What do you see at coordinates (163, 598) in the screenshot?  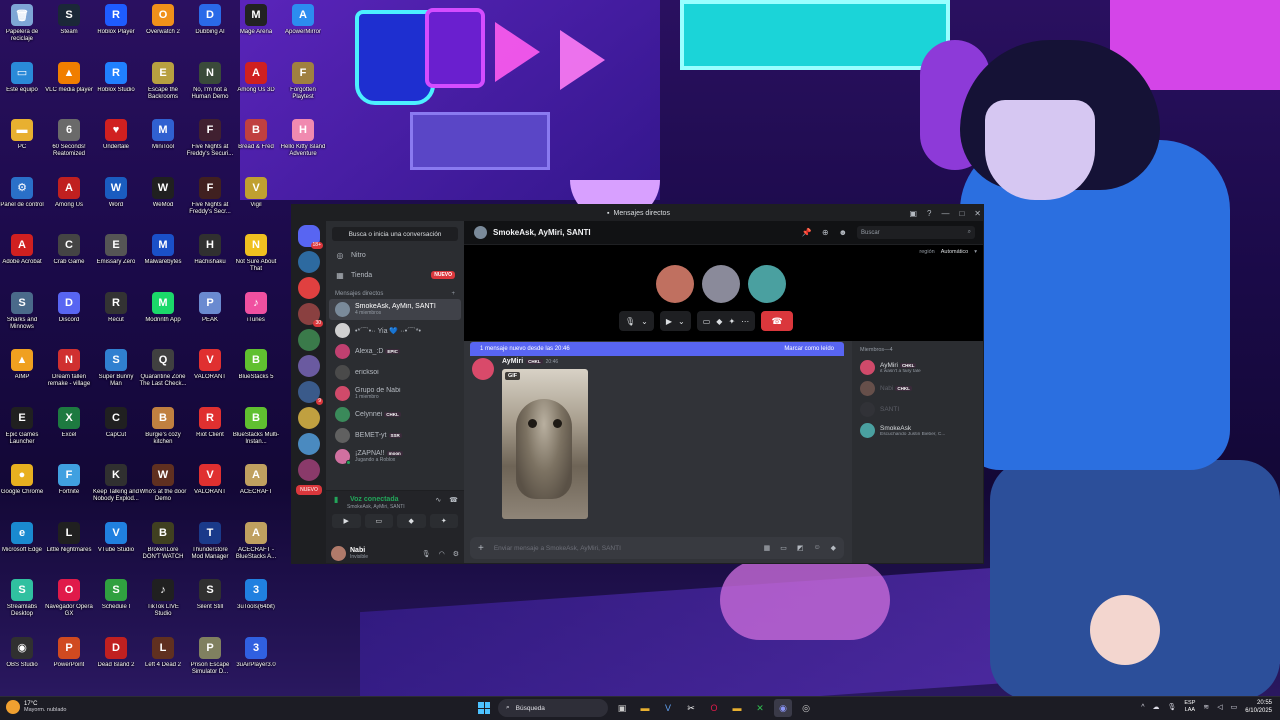 I see `desktop-icon: ♪ TikTok LIVE Studio` at bounding box center [163, 598].